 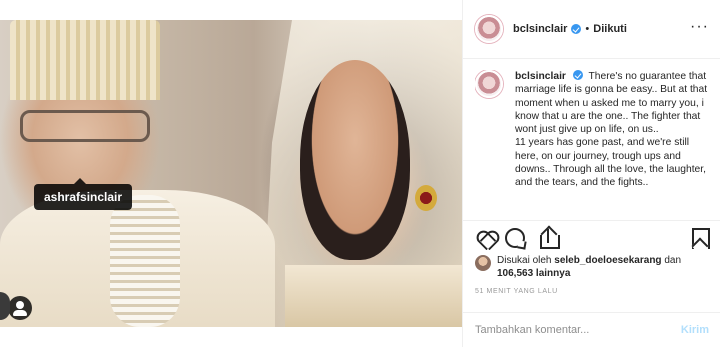 What do you see at coordinates (85, 126) in the screenshot?
I see `groom-glasses` at bounding box center [85, 126].